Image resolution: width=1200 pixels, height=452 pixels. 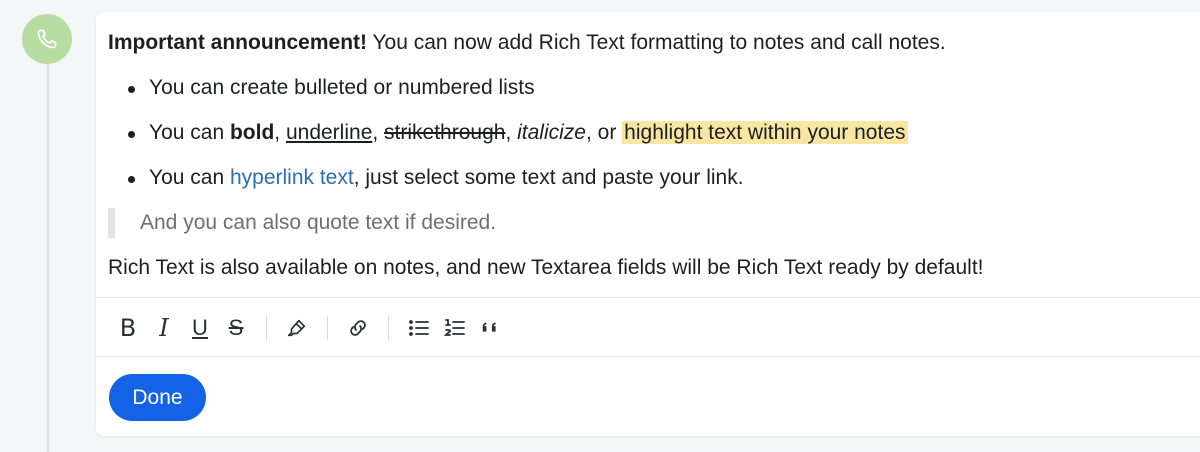 I want to click on italic-button: I, so click(x=164, y=328).